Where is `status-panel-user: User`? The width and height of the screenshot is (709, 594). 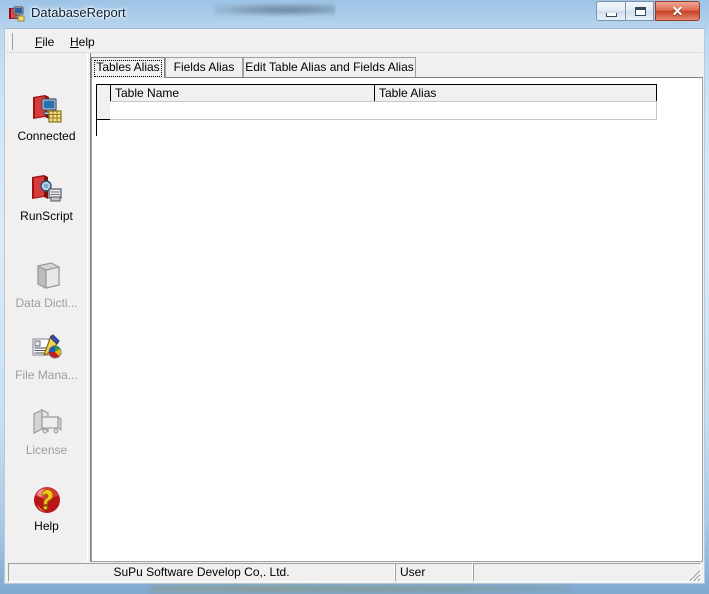
status-panel-user: User is located at coordinates (434, 572).